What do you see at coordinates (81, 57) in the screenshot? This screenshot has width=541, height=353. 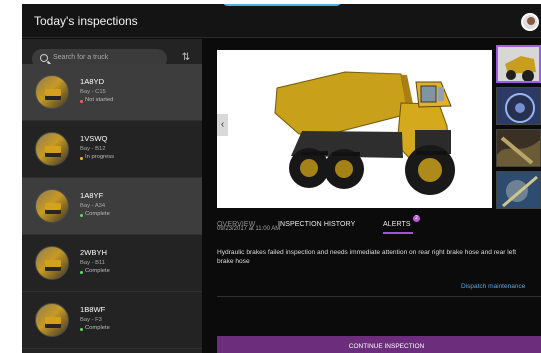 I see `search-placeholder: Search for a truck` at bounding box center [81, 57].